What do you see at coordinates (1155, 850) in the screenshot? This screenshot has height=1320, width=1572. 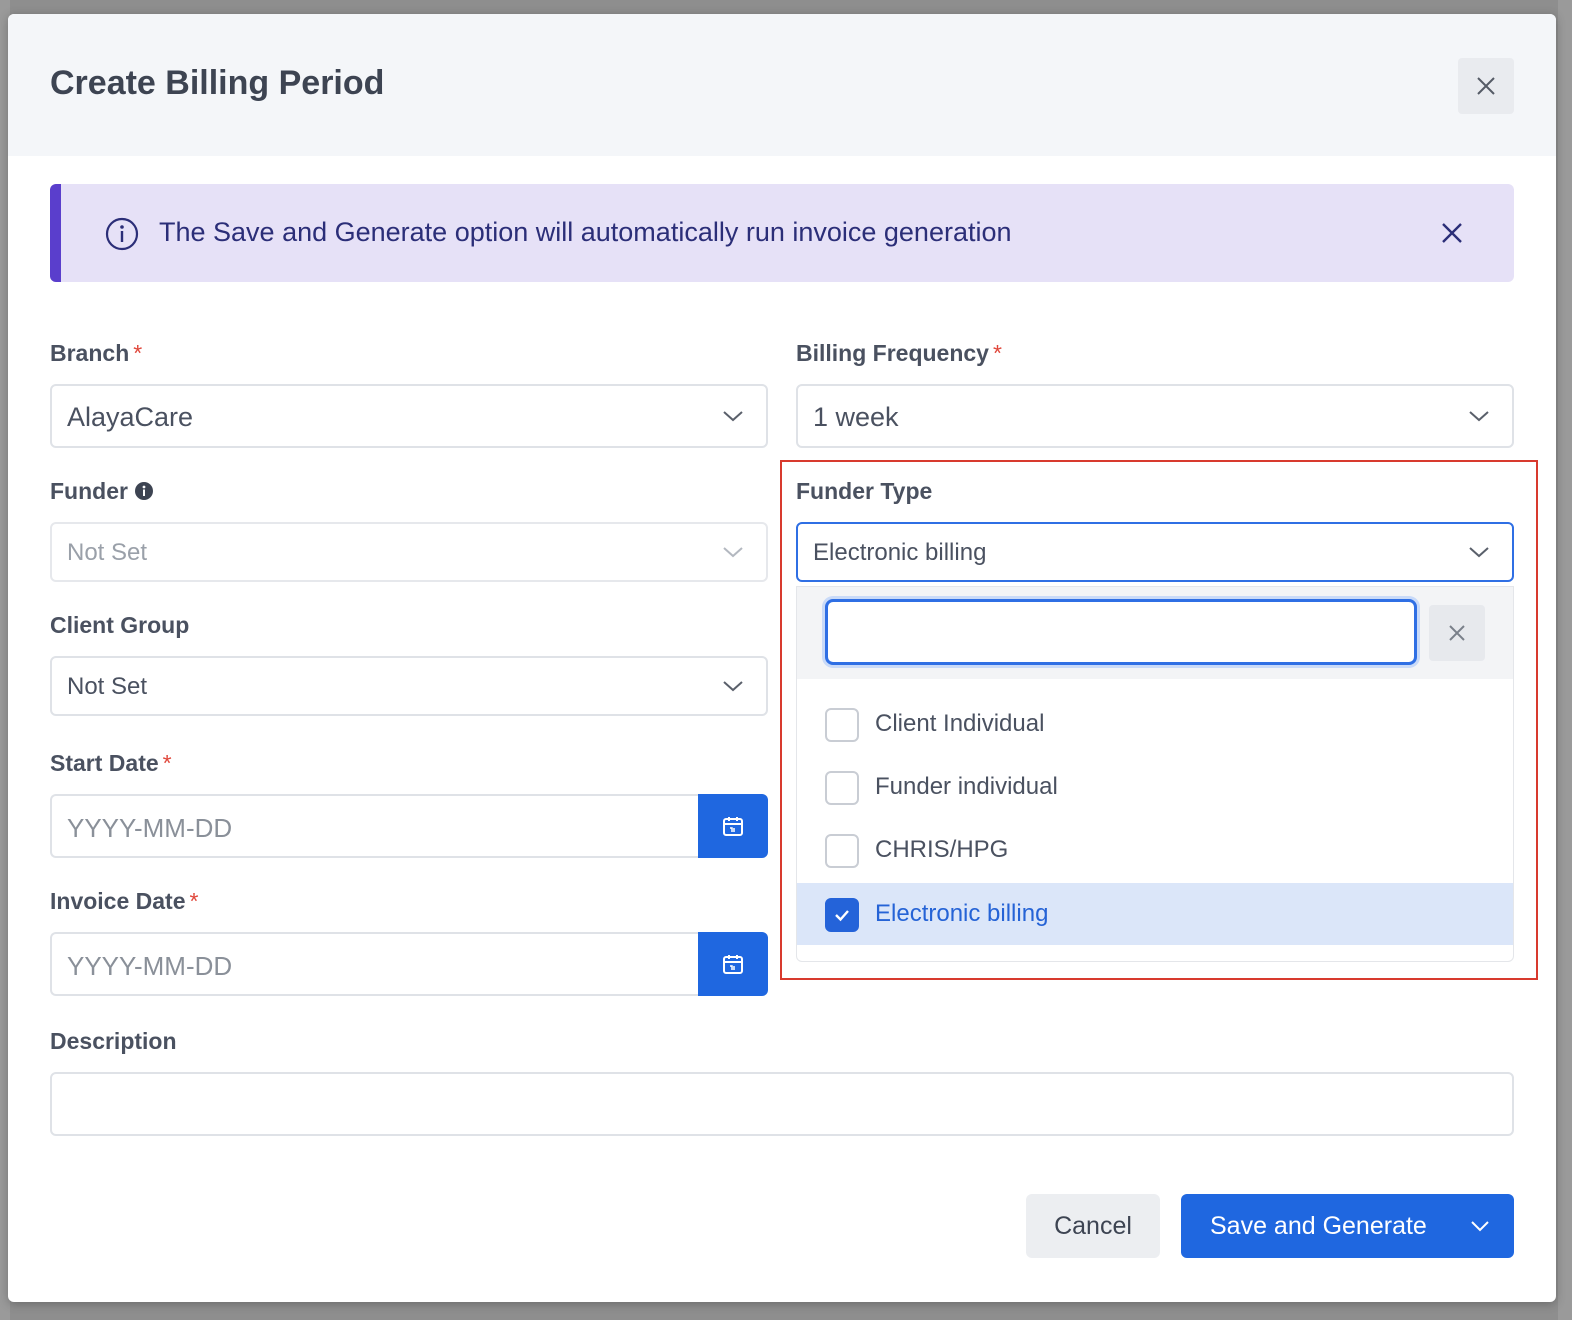 I see `dropdown-option-chris-hpg: CHRIS/HPG` at bounding box center [1155, 850].